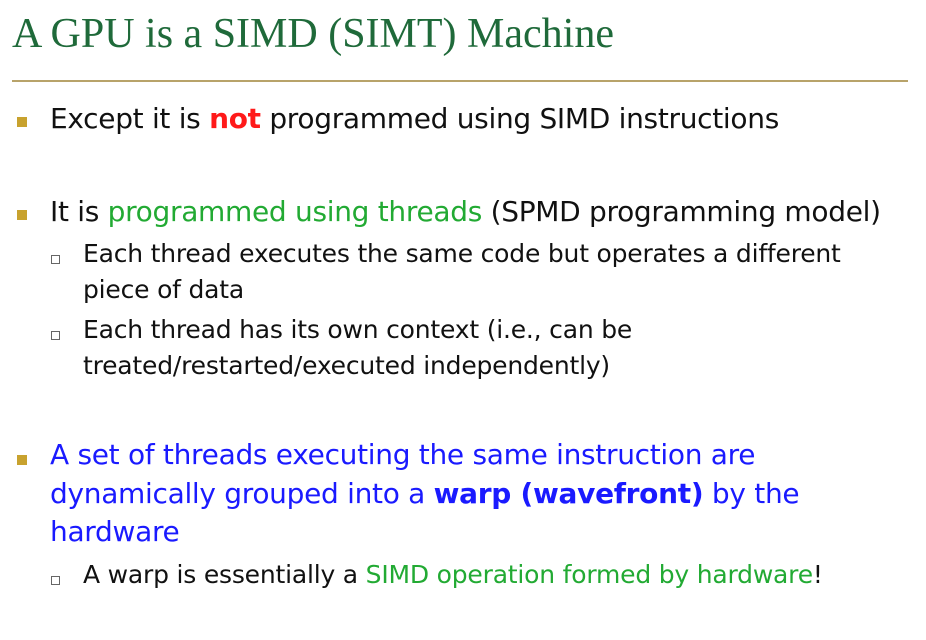 This screenshot has height=640, width=926. What do you see at coordinates (164, 289) in the screenshot?
I see `sub-bullet-2-1-line2: piece of data` at bounding box center [164, 289].